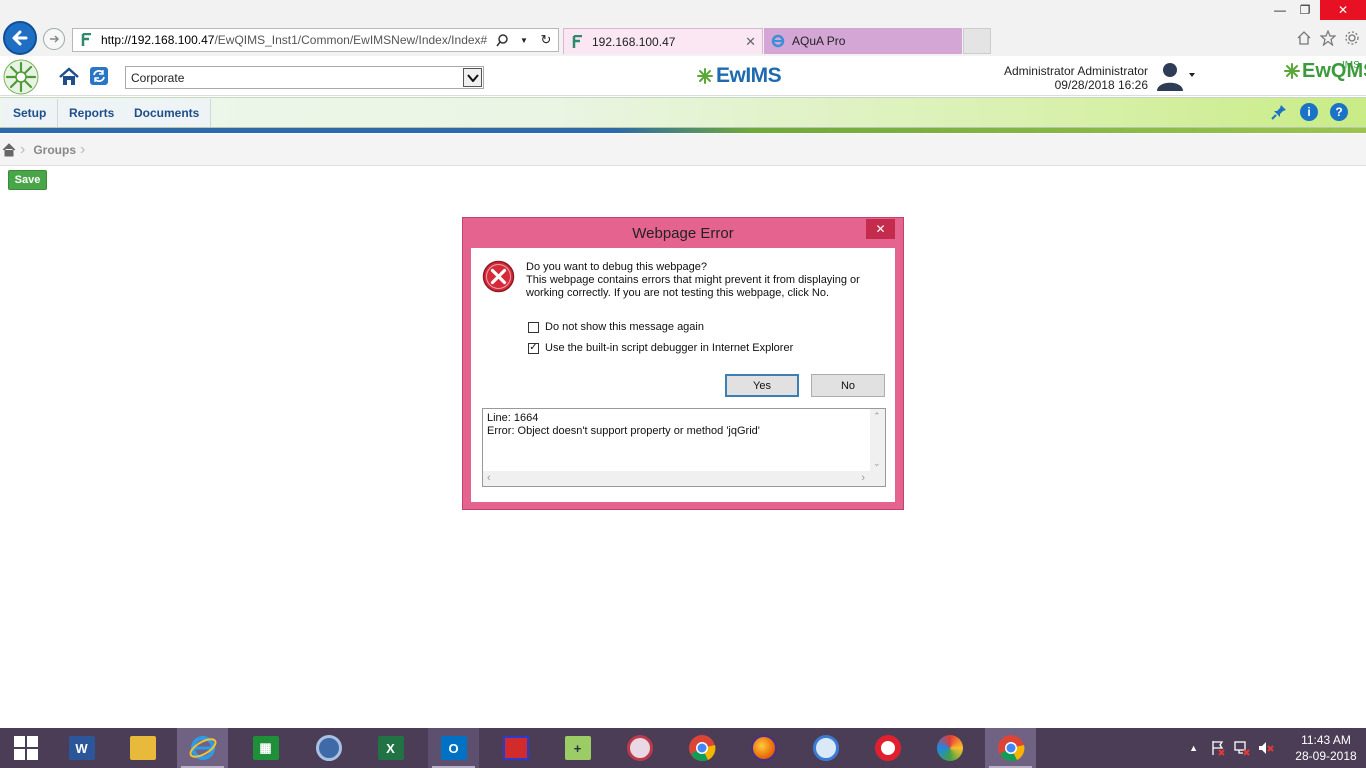 This screenshot has height=768, width=1366. Describe the element at coordinates (9, 149) in the screenshot. I see `breadcrumb-home-icon` at that location.